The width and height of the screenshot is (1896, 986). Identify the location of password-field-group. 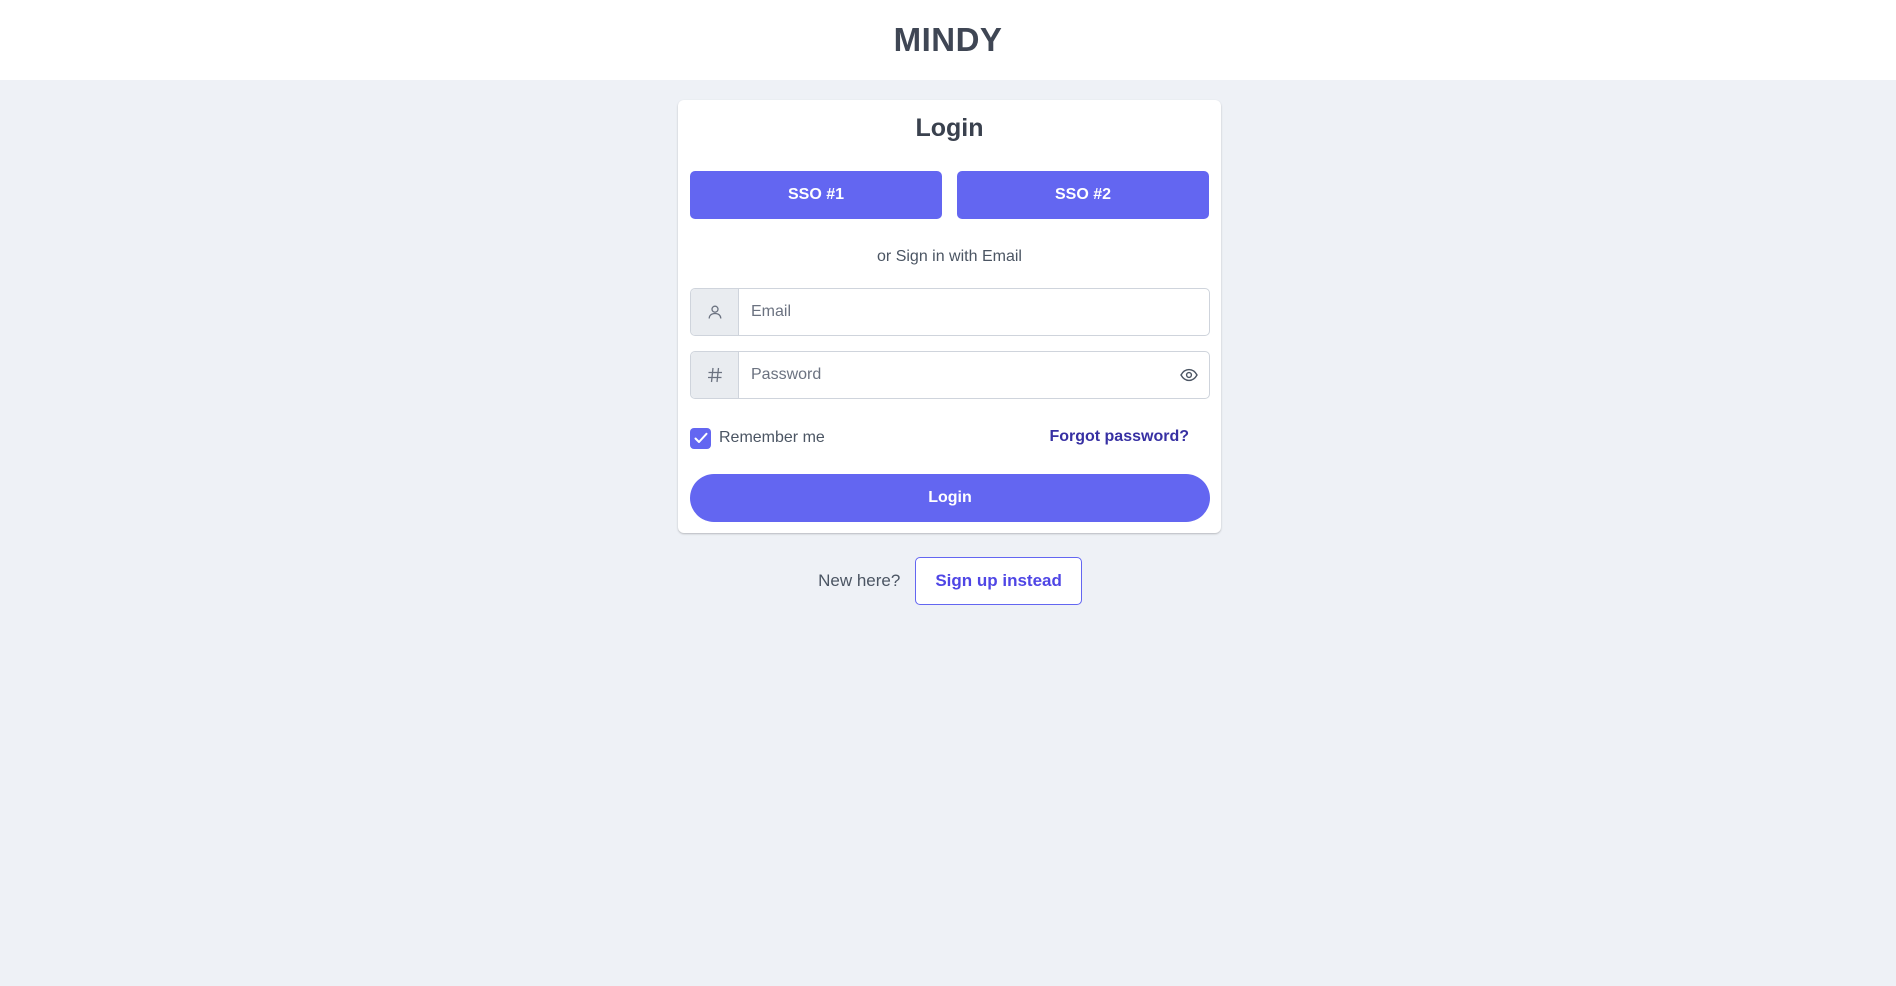
(950, 375).